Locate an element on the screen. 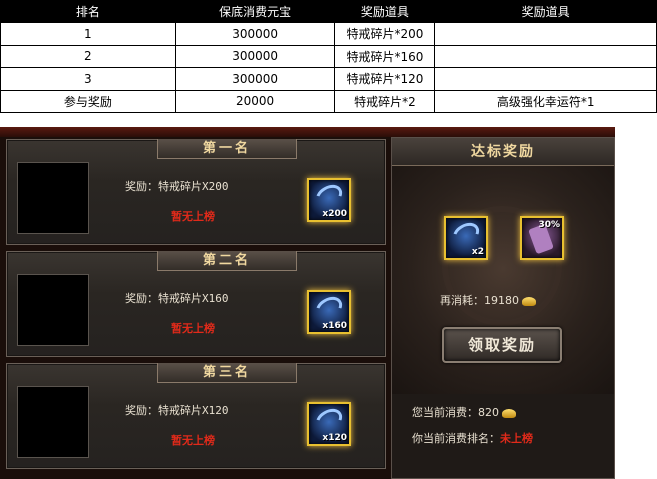  table-row: 2 300000 特戒碎片*160 is located at coordinates (328, 56).